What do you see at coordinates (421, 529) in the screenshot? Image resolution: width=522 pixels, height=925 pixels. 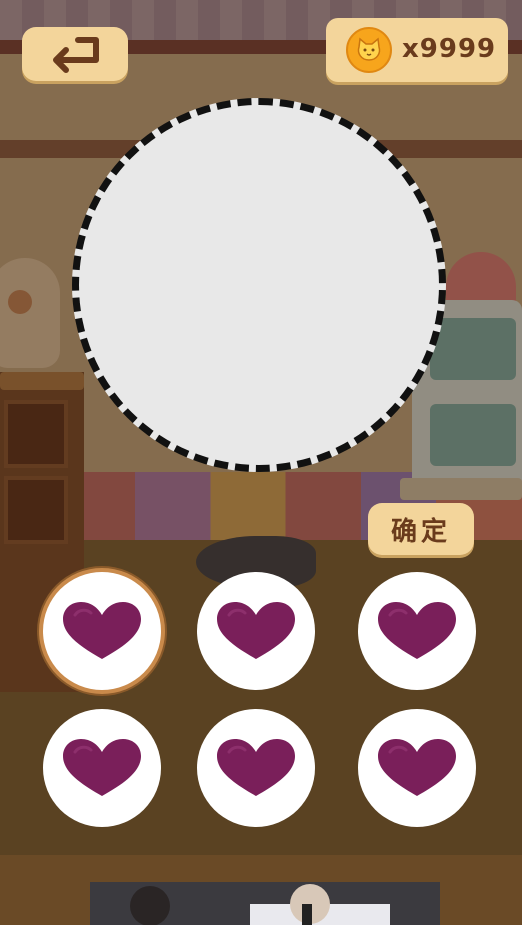 I see `confirm-button: 确定` at bounding box center [421, 529].